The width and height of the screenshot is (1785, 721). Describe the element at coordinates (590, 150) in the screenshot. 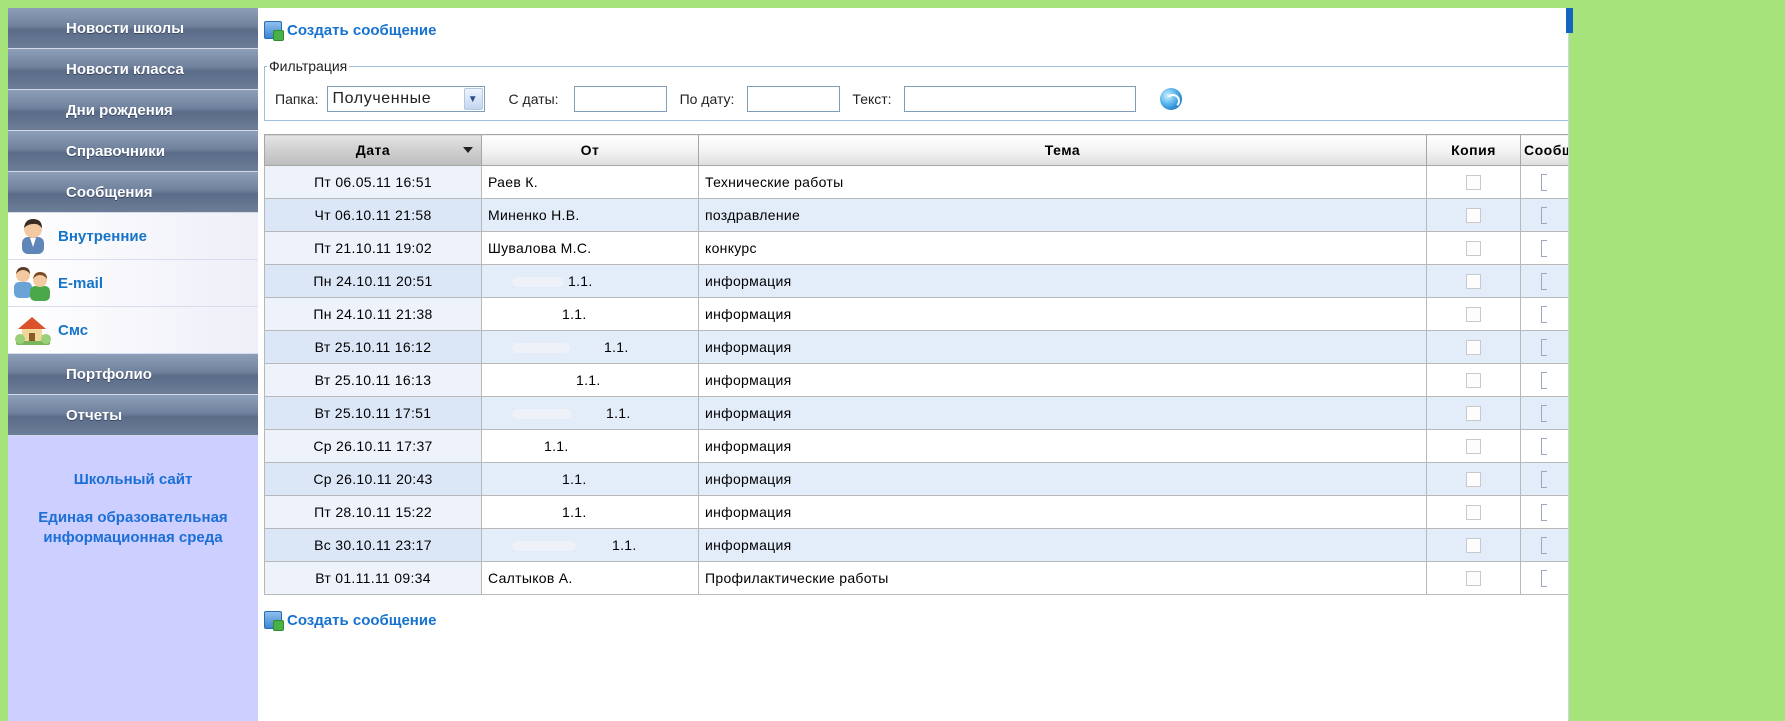

I see `column-header-from: От` at that location.